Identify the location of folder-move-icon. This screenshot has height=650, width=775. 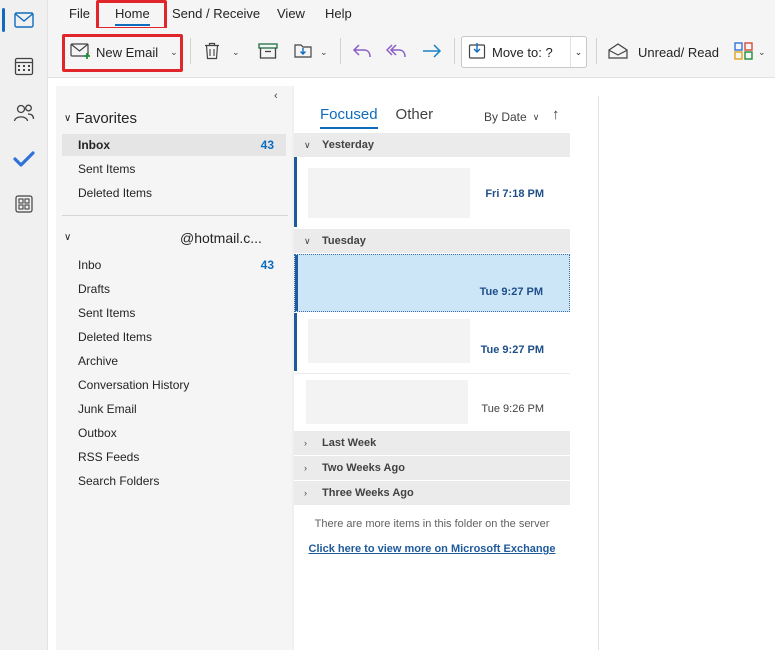
(305, 52).